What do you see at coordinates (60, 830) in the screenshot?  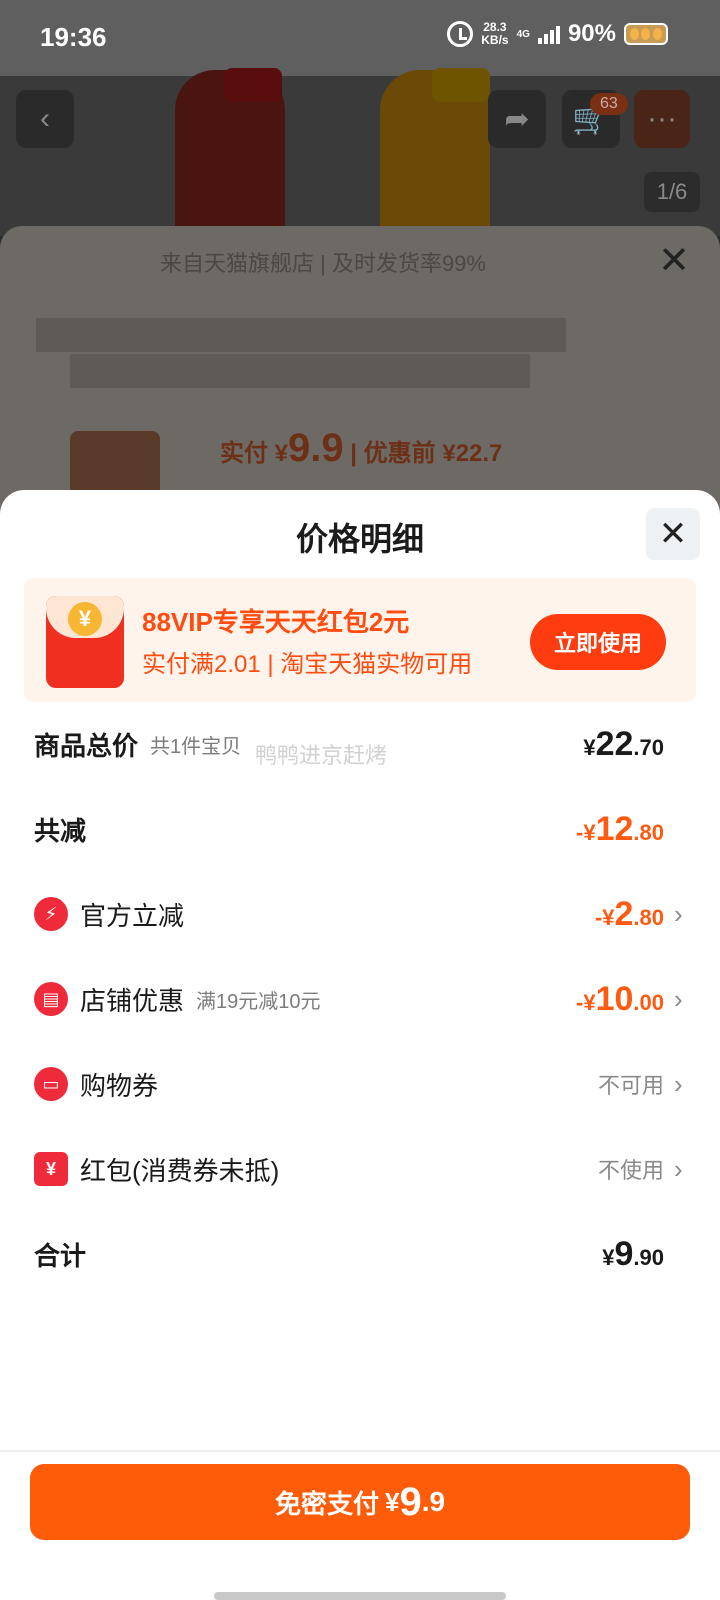 I see `row-label: 共减` at bounding box center [60, 830].